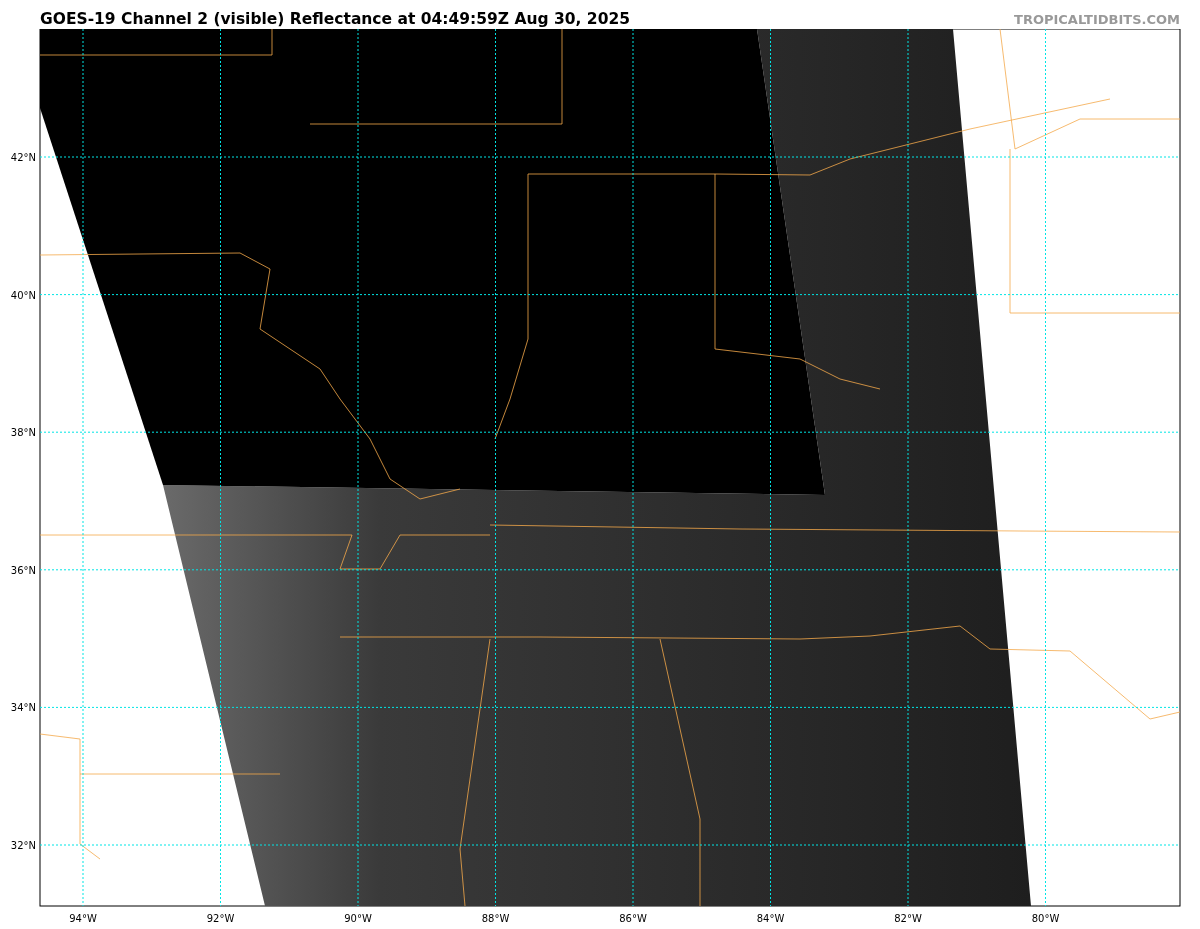  I want to click on latitude-label: 36°N, so click(23, 570).